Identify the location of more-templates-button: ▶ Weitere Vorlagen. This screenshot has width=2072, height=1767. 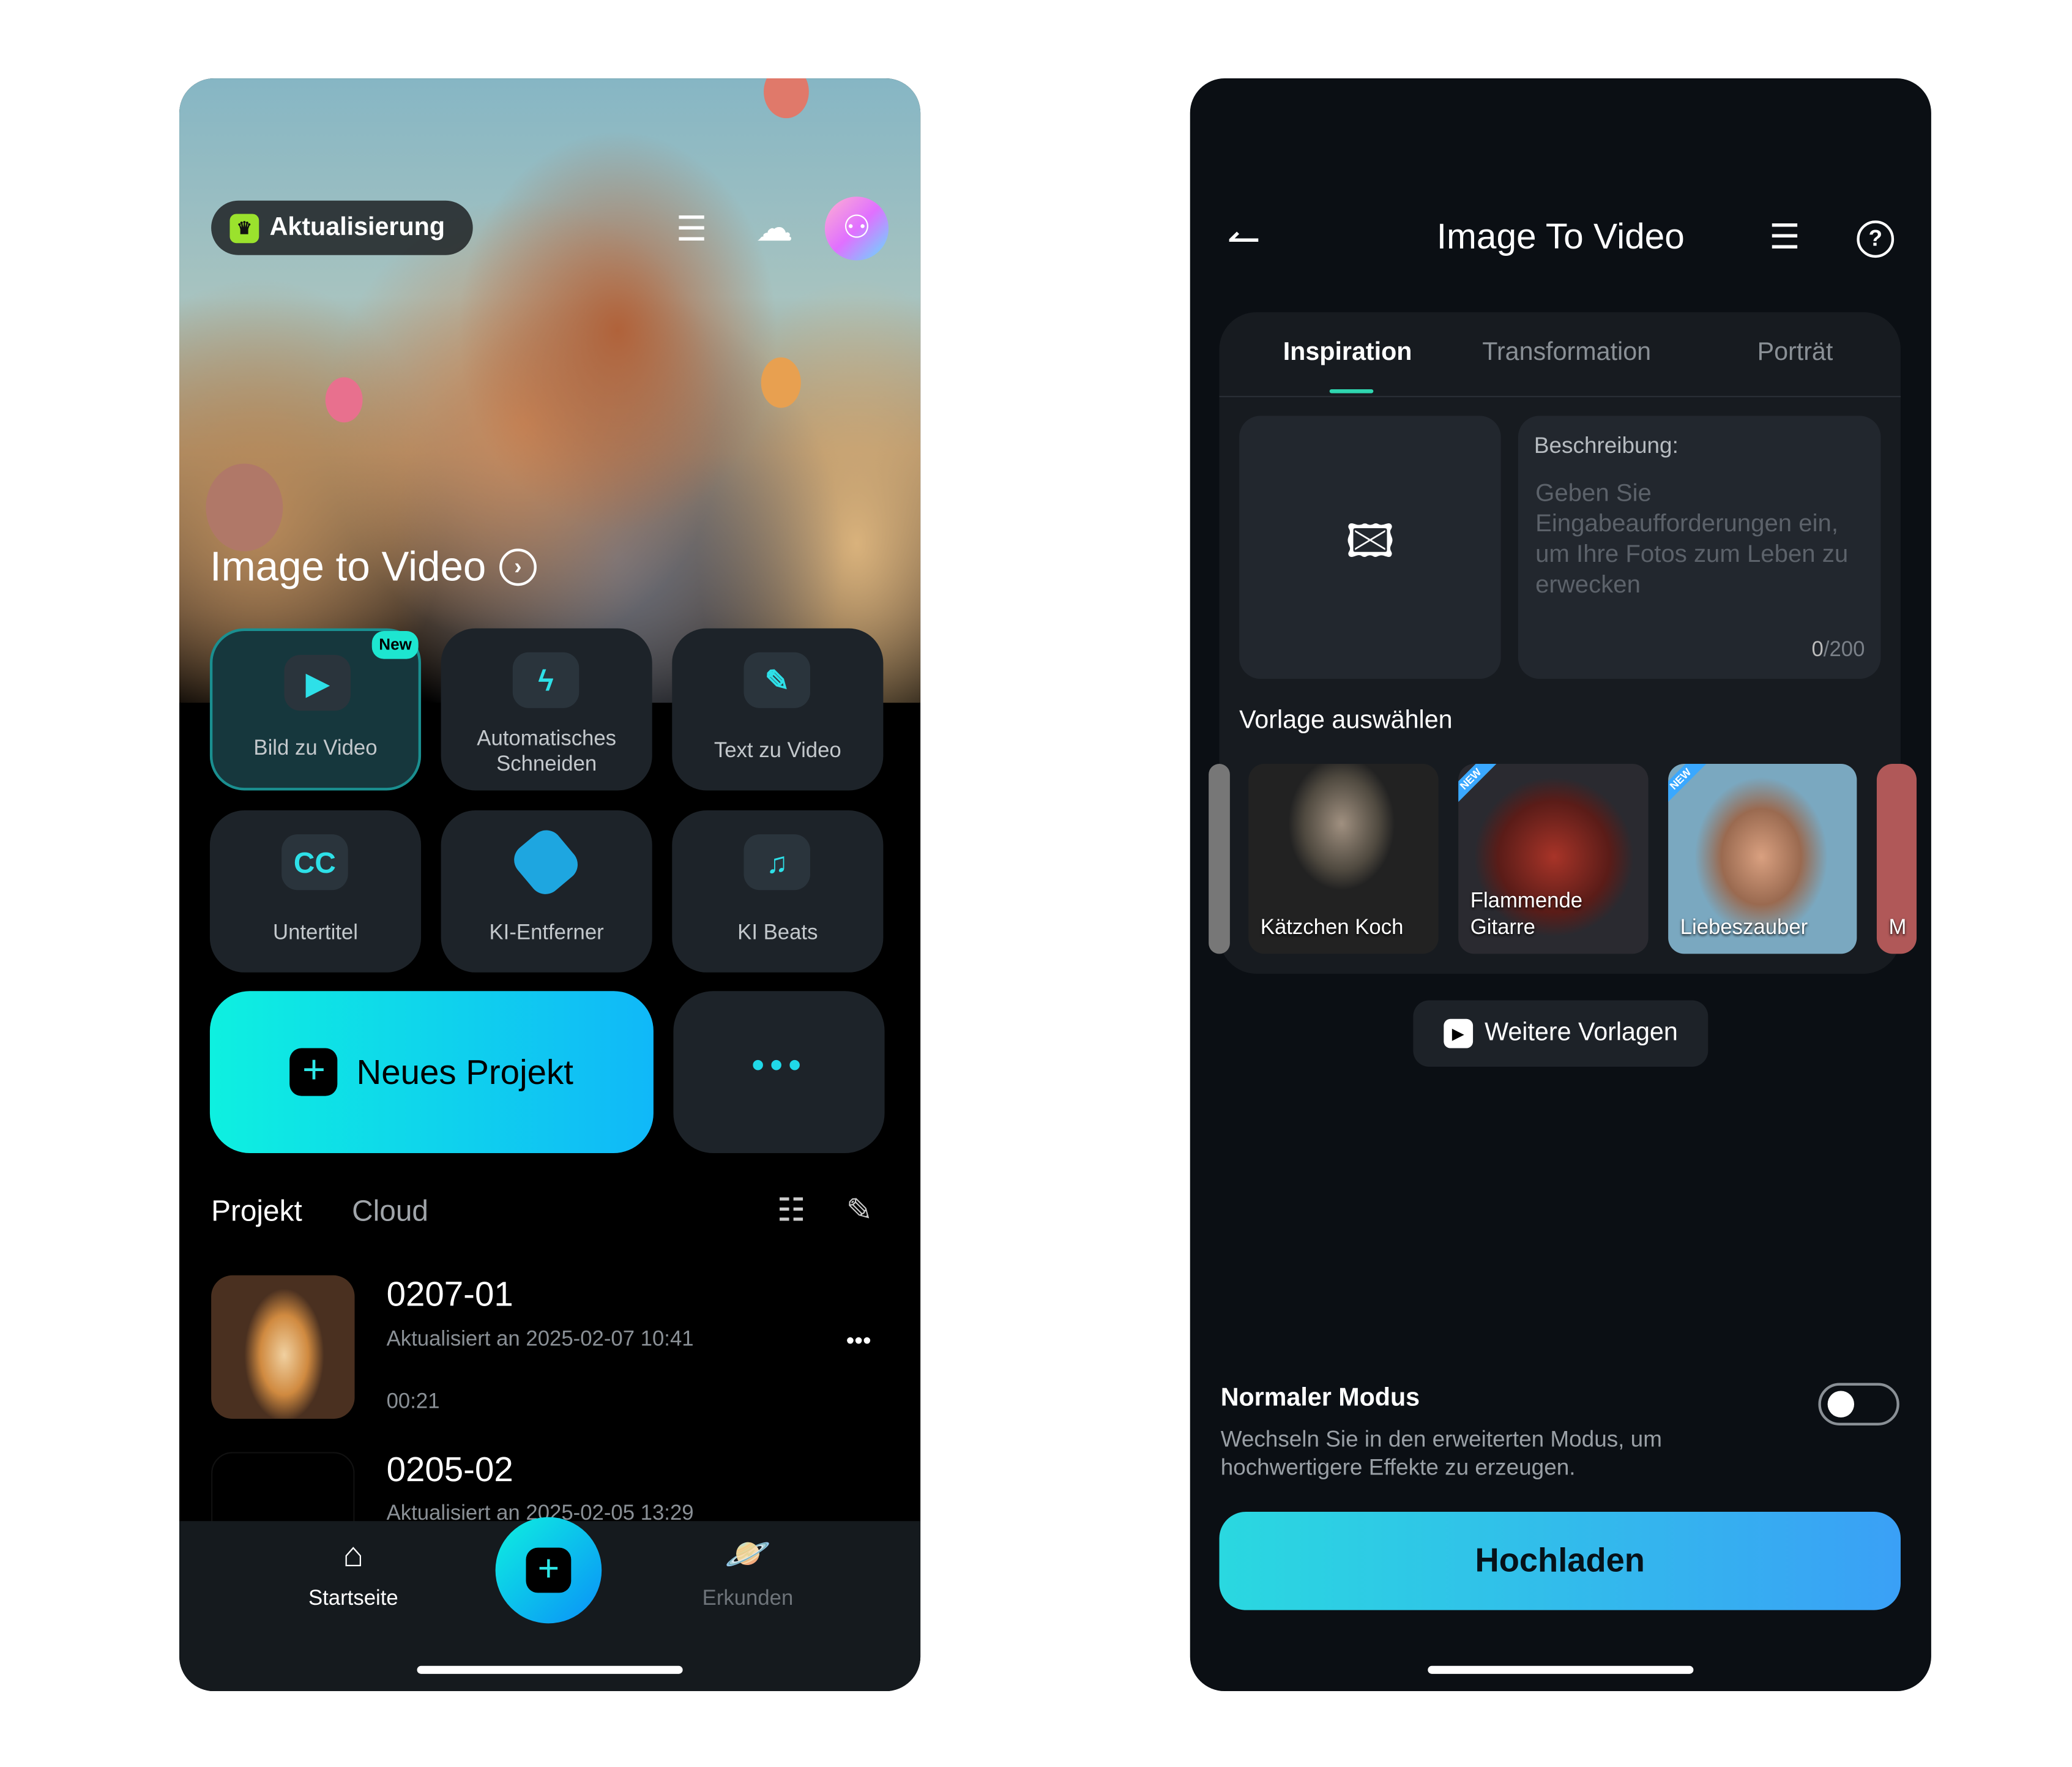
(1561, 1033).